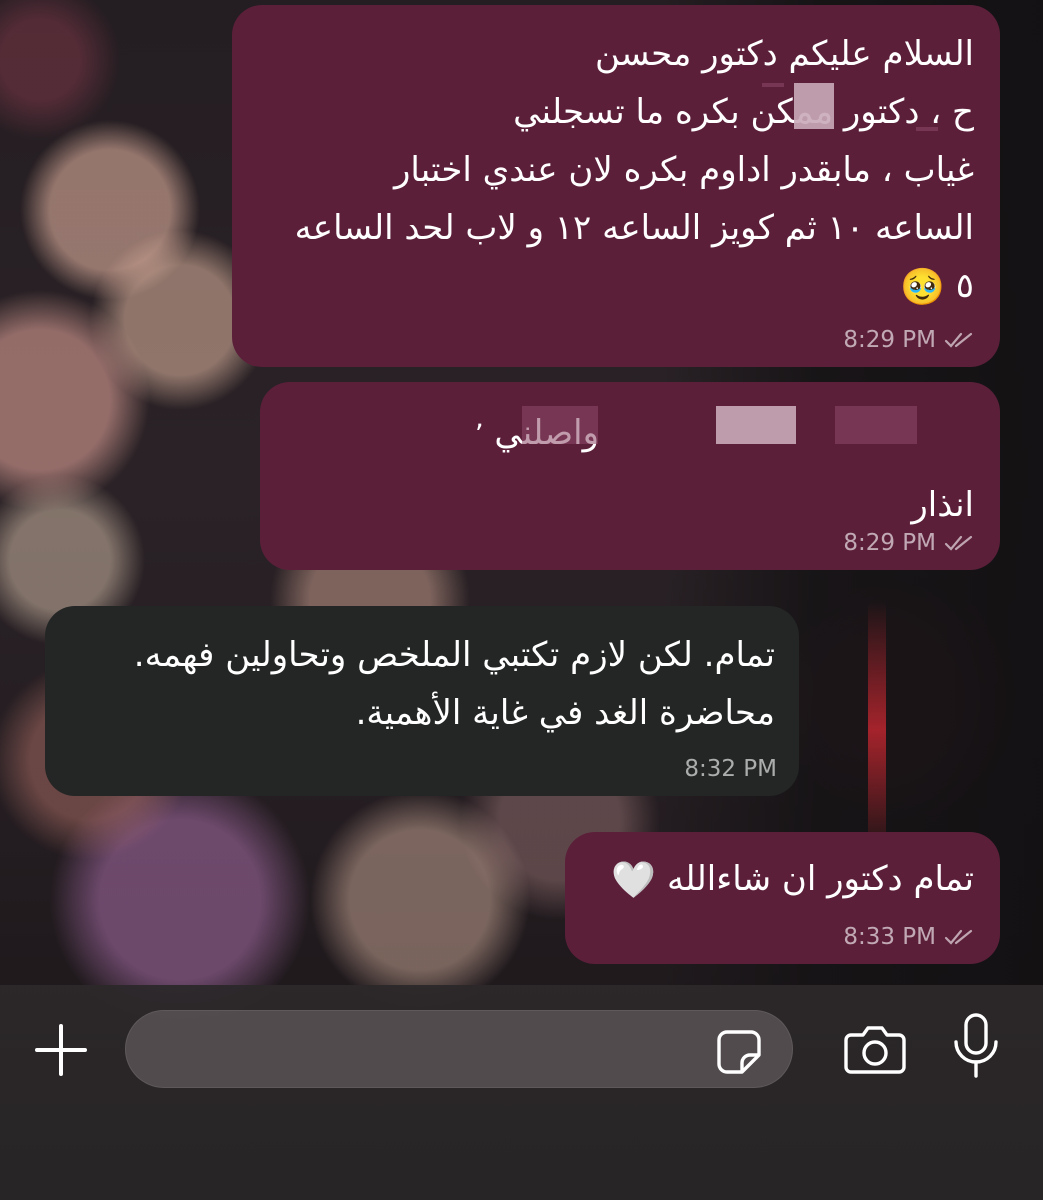 The image size is (1043, 1200). Describe the element at coordinates (942, 505) in the screenshot. I see `message-text-line: انذار` at that location.